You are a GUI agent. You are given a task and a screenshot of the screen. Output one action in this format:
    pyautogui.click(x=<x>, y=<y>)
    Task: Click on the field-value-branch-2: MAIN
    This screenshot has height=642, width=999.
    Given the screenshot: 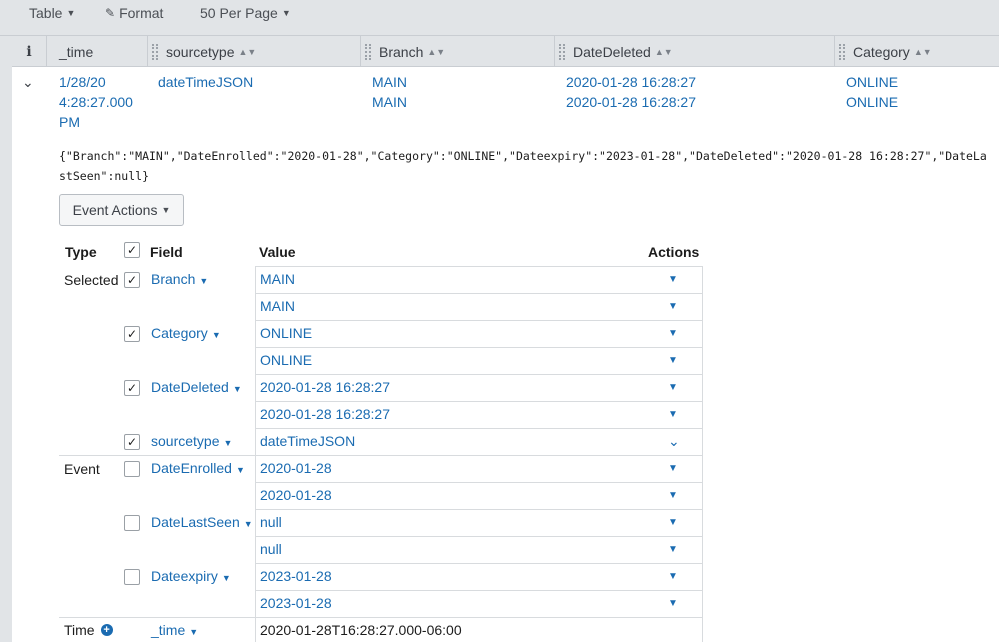 What is the action you would take?
    pyautogui.click(x=277, y=306)
    